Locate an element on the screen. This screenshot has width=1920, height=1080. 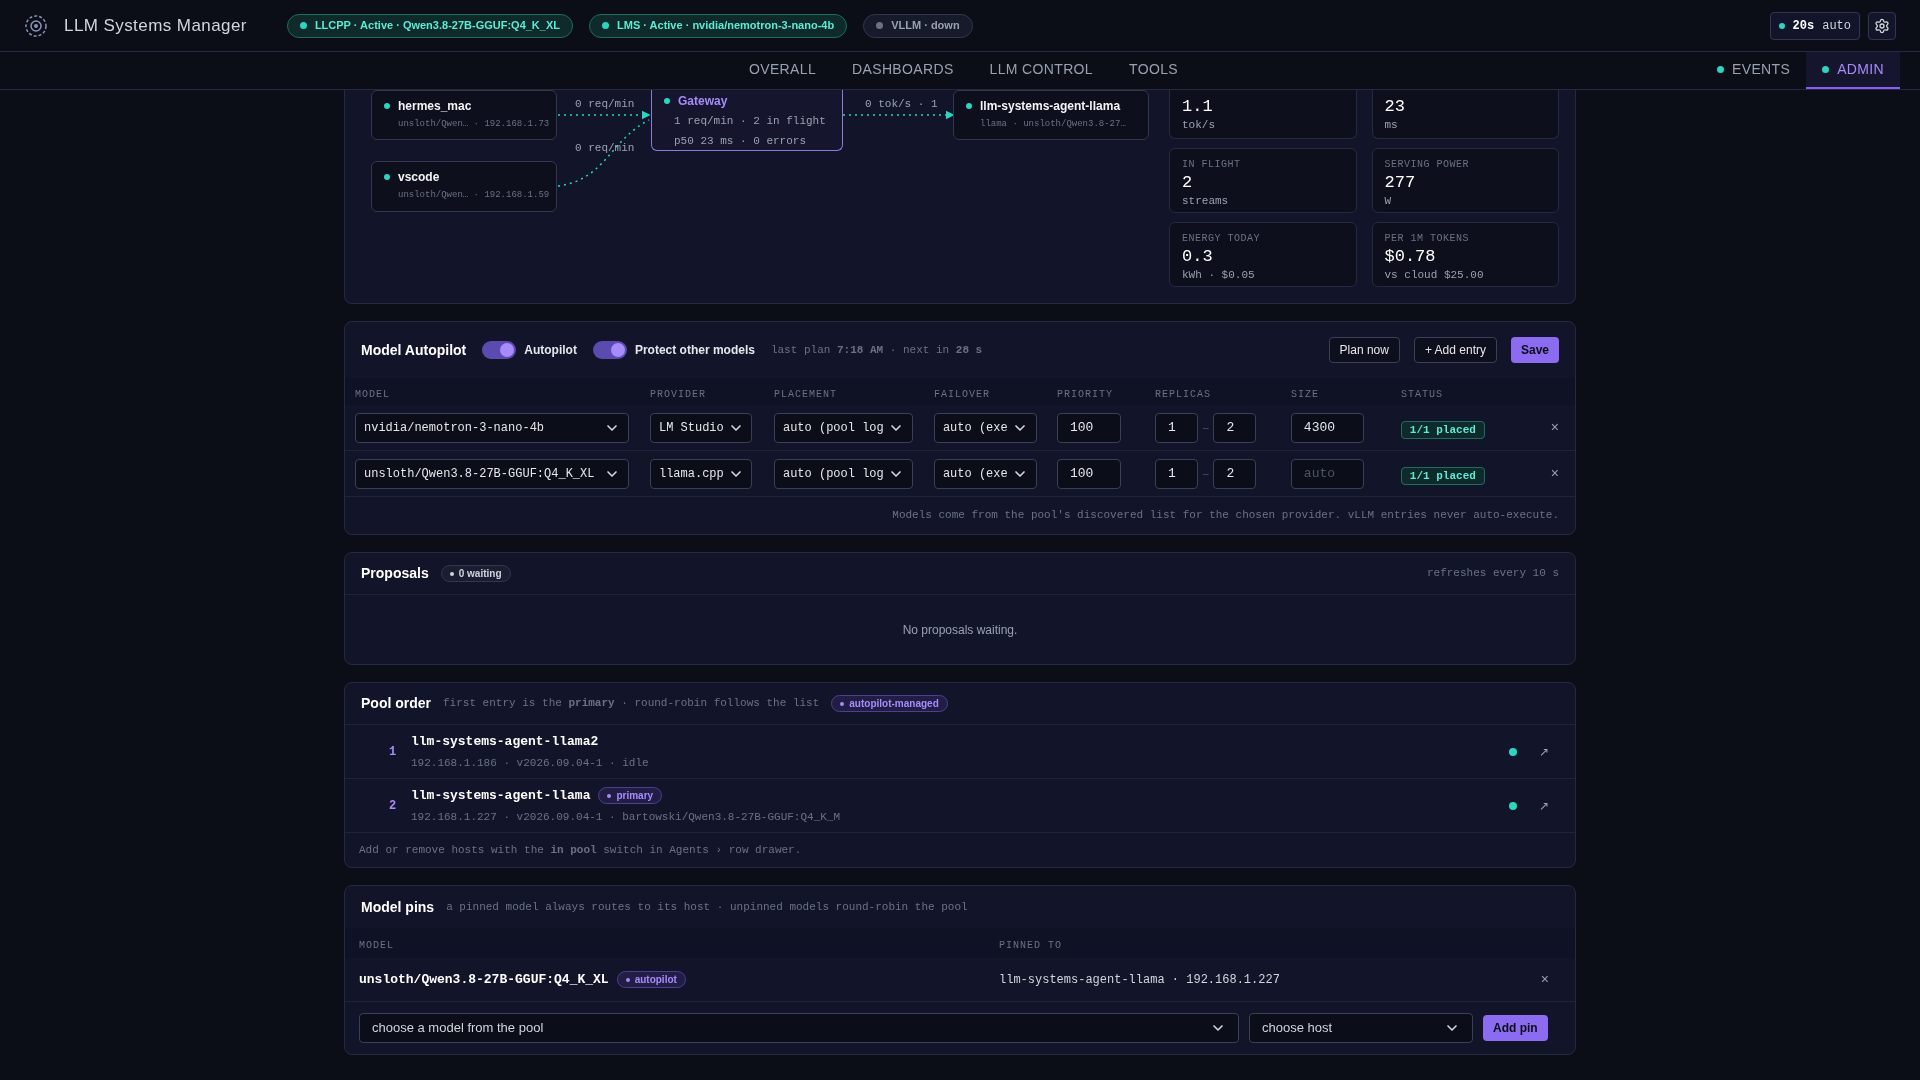
refresh-control: 20s auto is located at coordinates (1814, 25).